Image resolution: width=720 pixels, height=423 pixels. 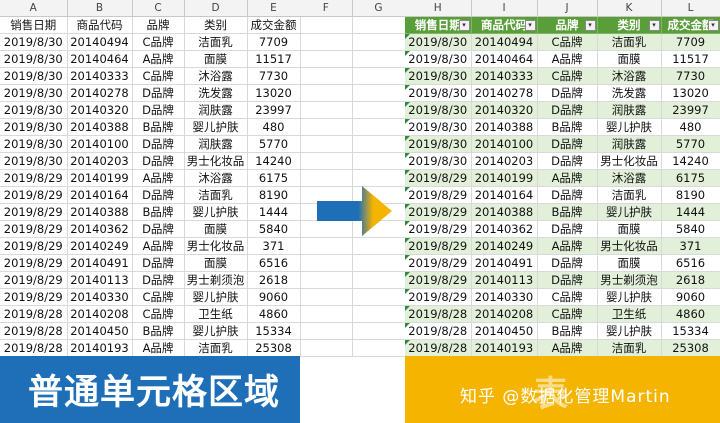 What do you see at coordinates (34, 314) in the screenshot?
I see `cell: 2019/8/28` at bounding box center [34, 314].